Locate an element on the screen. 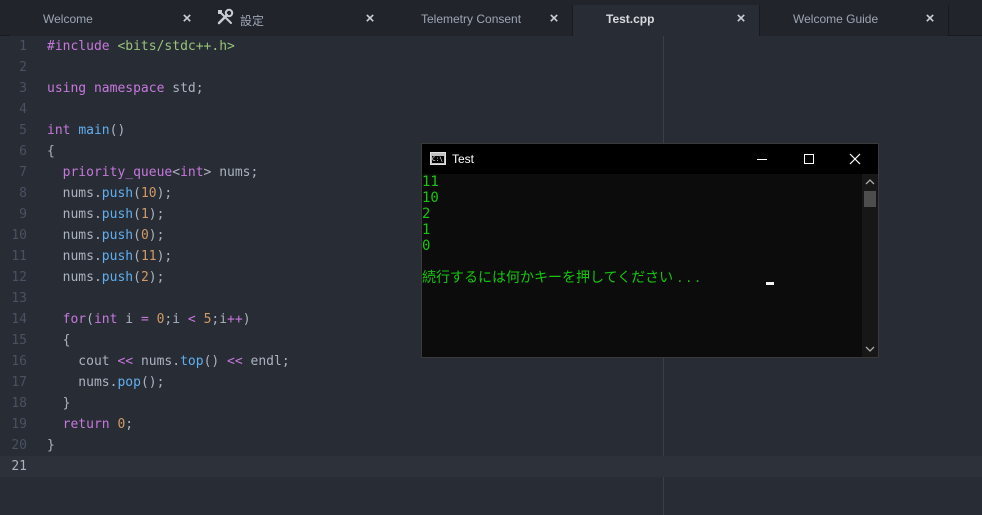 The height and width of the screenshot is (515, 982). line-number: 4 is located at coordinates (23, 109).